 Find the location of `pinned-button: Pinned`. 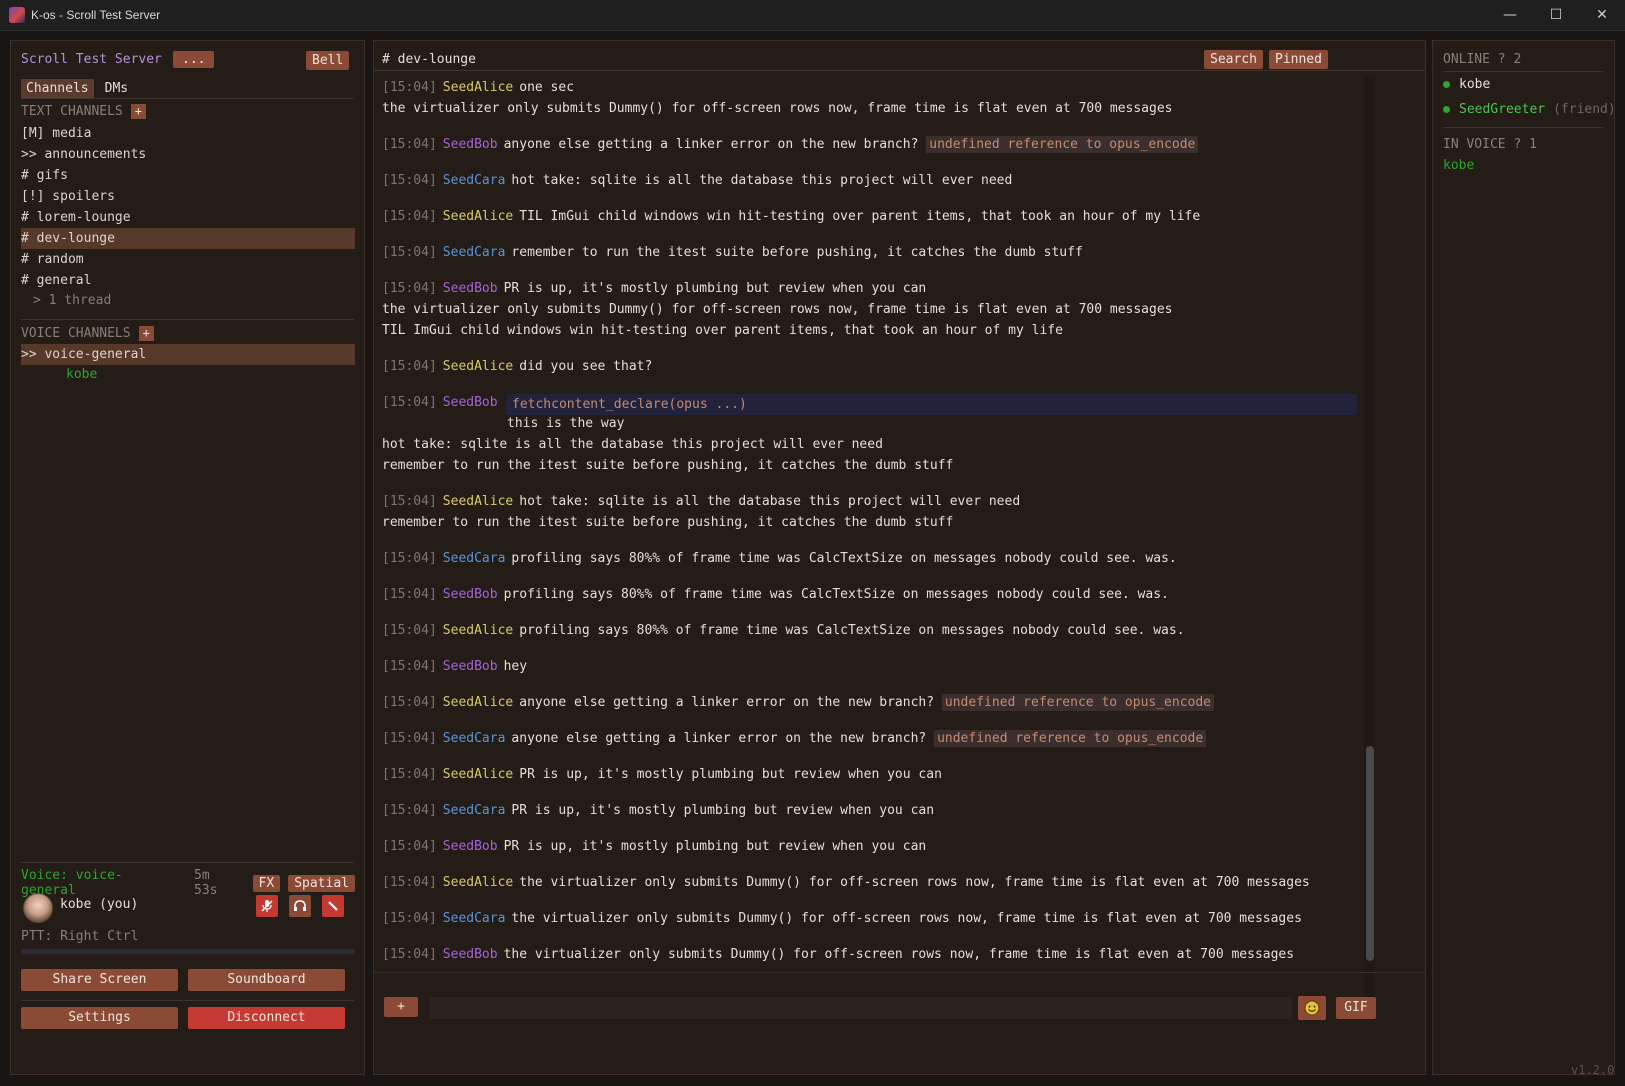

pinned-button: Pinned is located at coordinates (1298, 59).